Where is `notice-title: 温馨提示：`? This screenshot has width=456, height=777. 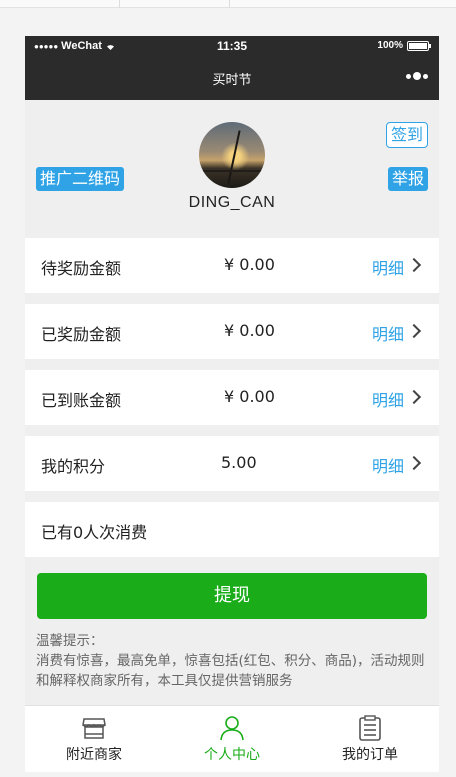 notice-title: 温馨提示： is located at coordinates (70, 641).